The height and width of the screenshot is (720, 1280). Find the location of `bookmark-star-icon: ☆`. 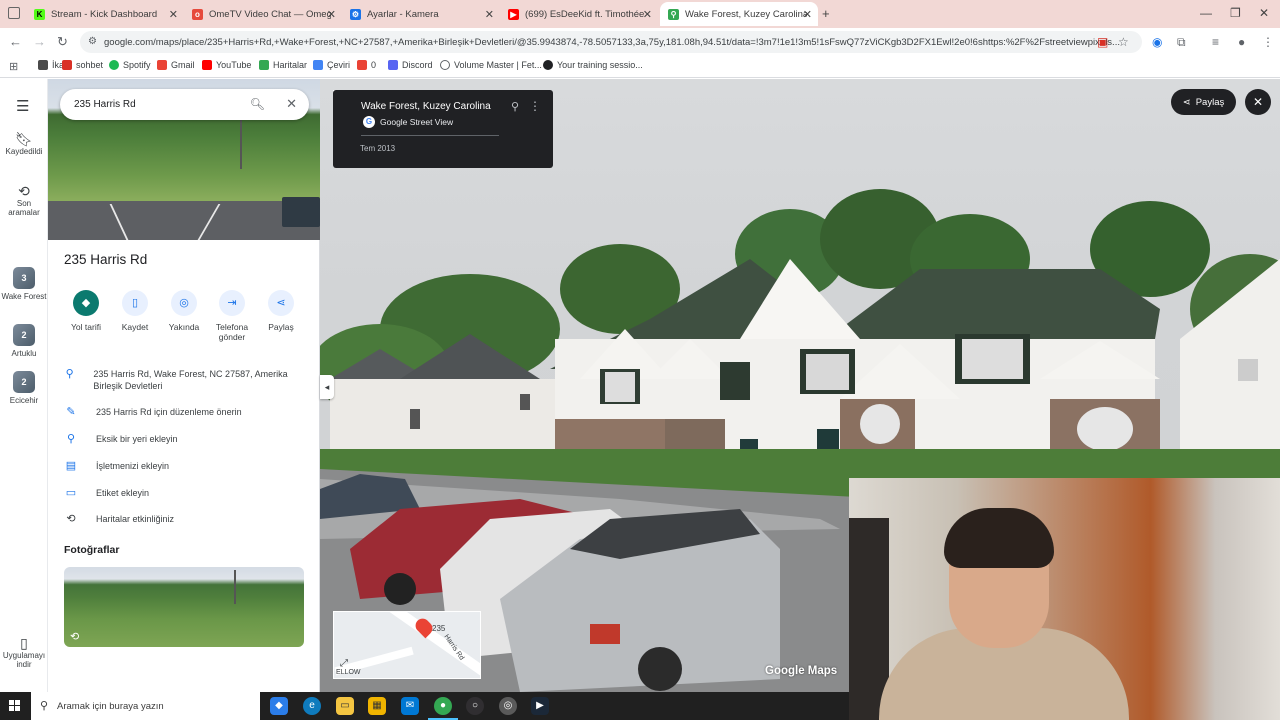

bookmark-star-icon: ☆ is located at coordinates (1123, 42).